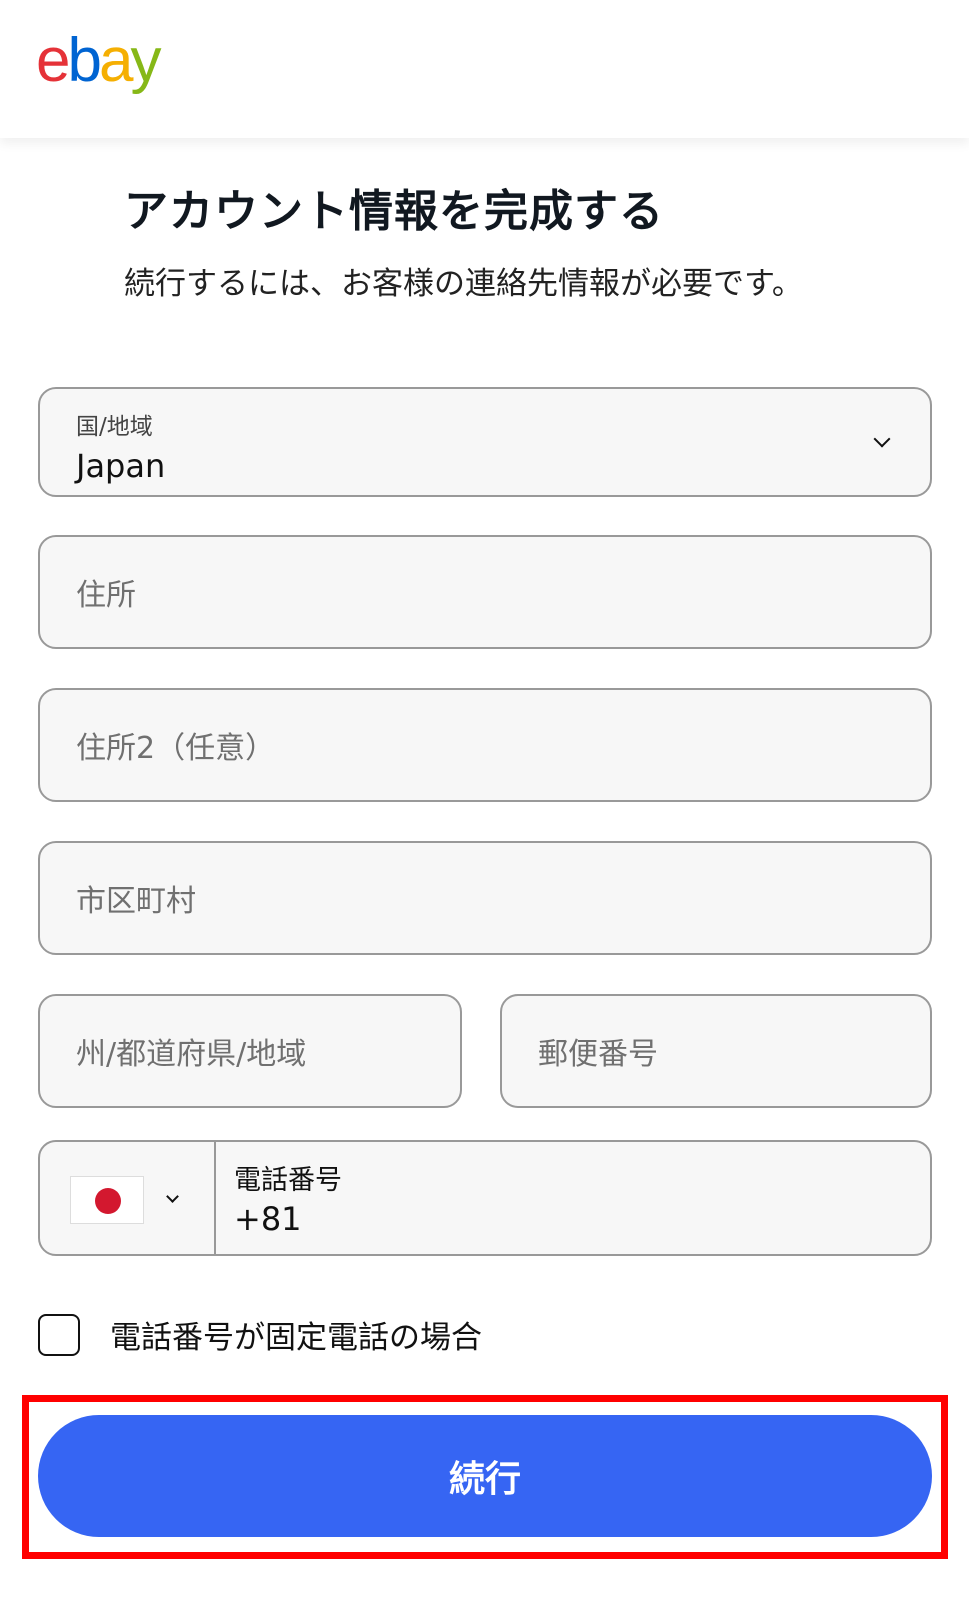 This screenshot has height=1600, width=969. I want to click on state-placeholder: 州/都道府県/地域, so click(191, 1054).